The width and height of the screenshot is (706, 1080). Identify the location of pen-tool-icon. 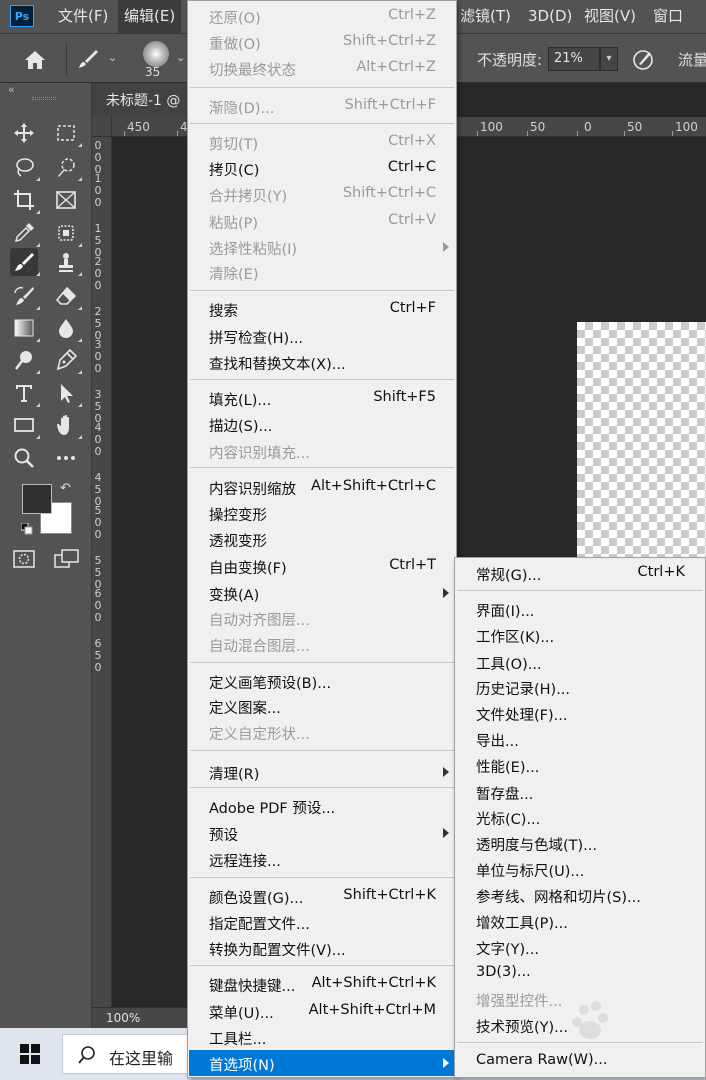
(67, 360).